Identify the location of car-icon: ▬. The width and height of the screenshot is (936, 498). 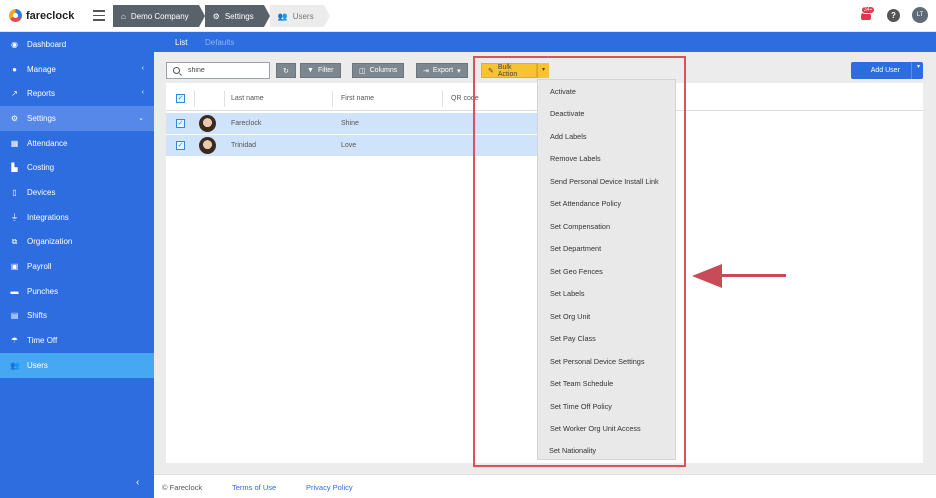
(14, 291).